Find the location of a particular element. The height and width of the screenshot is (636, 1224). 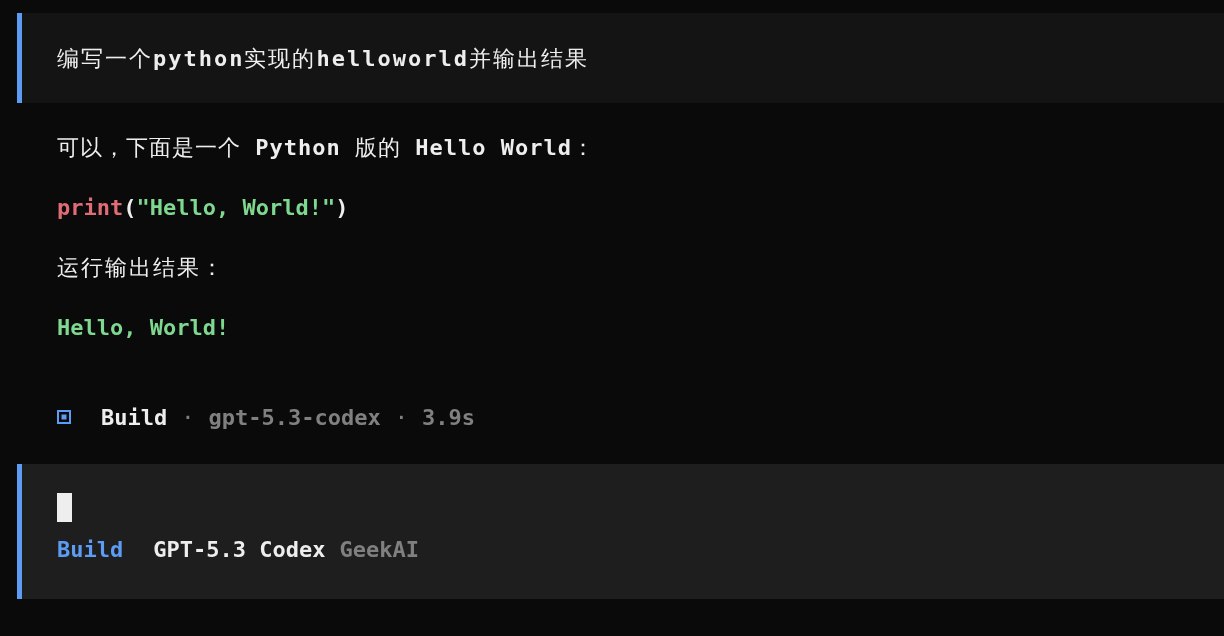

provider-label: GeekAI is located at coordinates (379, 549).